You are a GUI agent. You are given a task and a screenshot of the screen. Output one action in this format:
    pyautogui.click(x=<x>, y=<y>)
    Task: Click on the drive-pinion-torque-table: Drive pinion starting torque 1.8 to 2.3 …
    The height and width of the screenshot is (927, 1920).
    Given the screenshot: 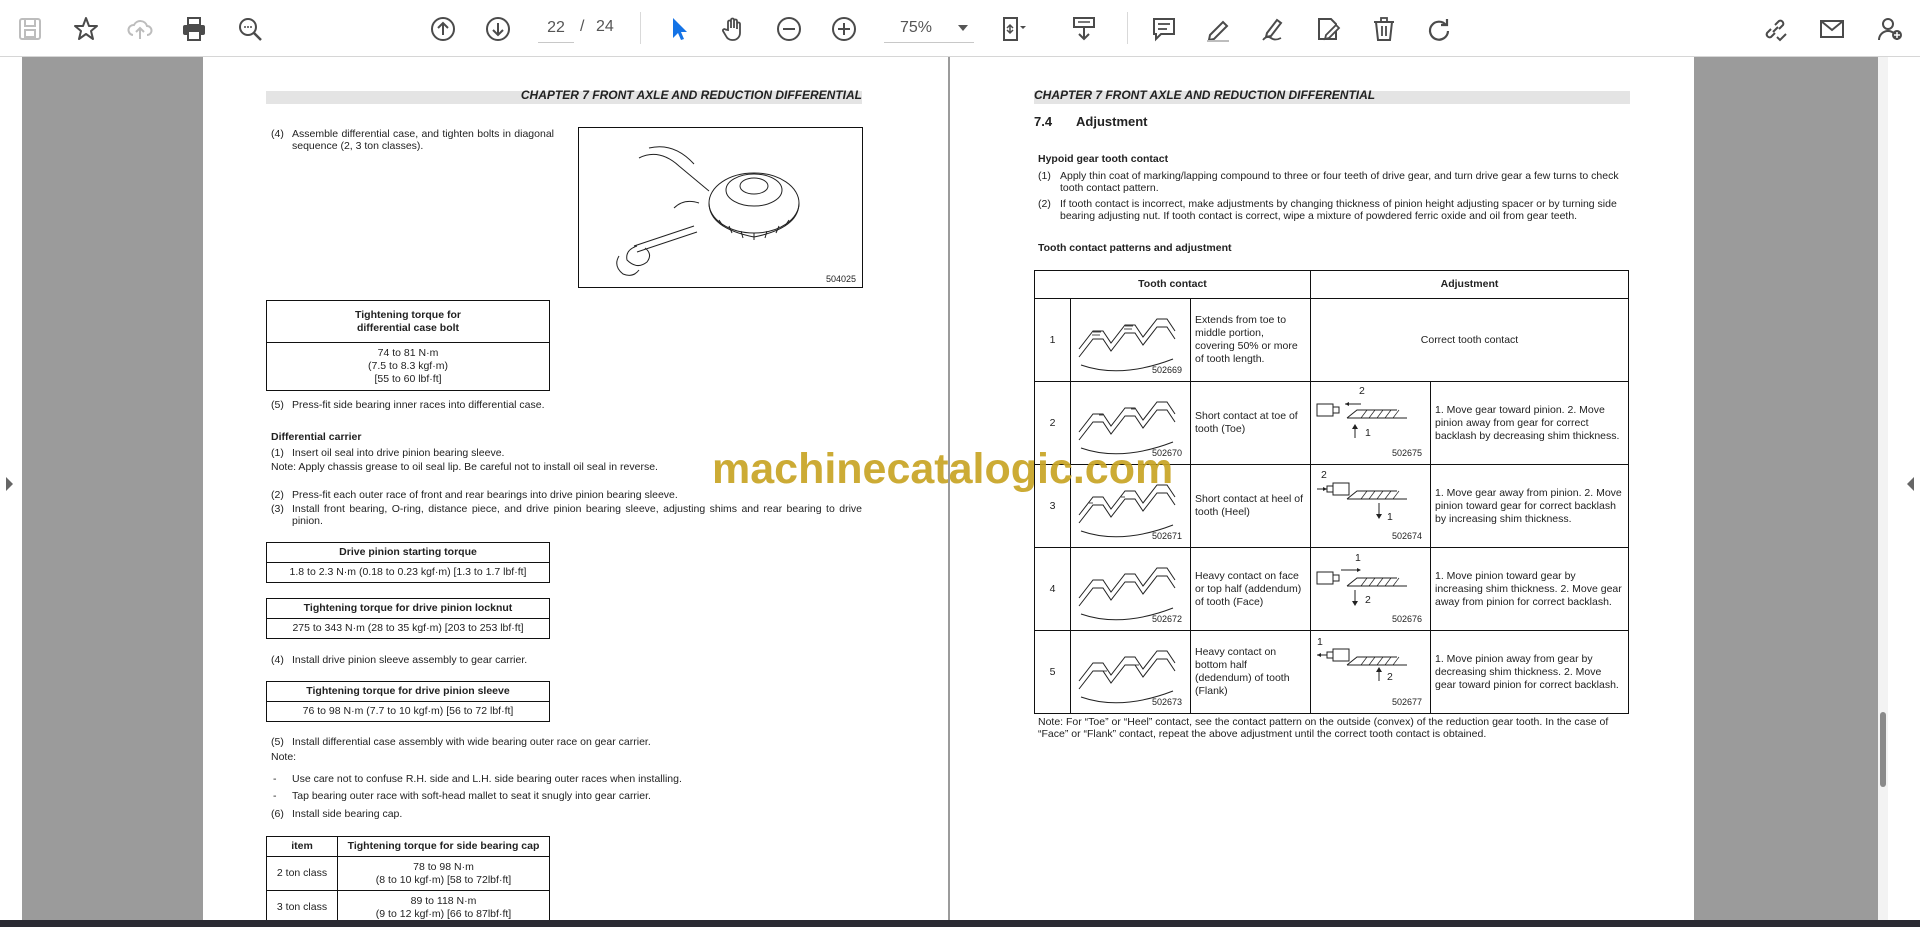 What is the action you would take?
    pyautogui.click(x=408, y=562)
    